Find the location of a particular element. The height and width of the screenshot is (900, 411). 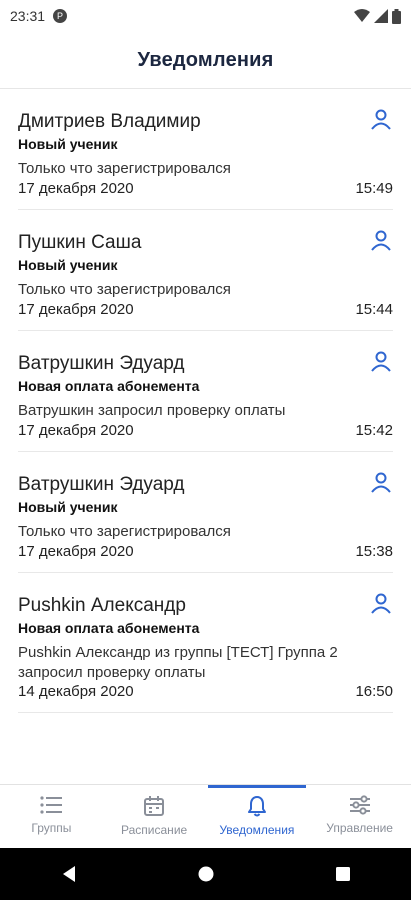

battery-icon is located at coordinates (396, 16).